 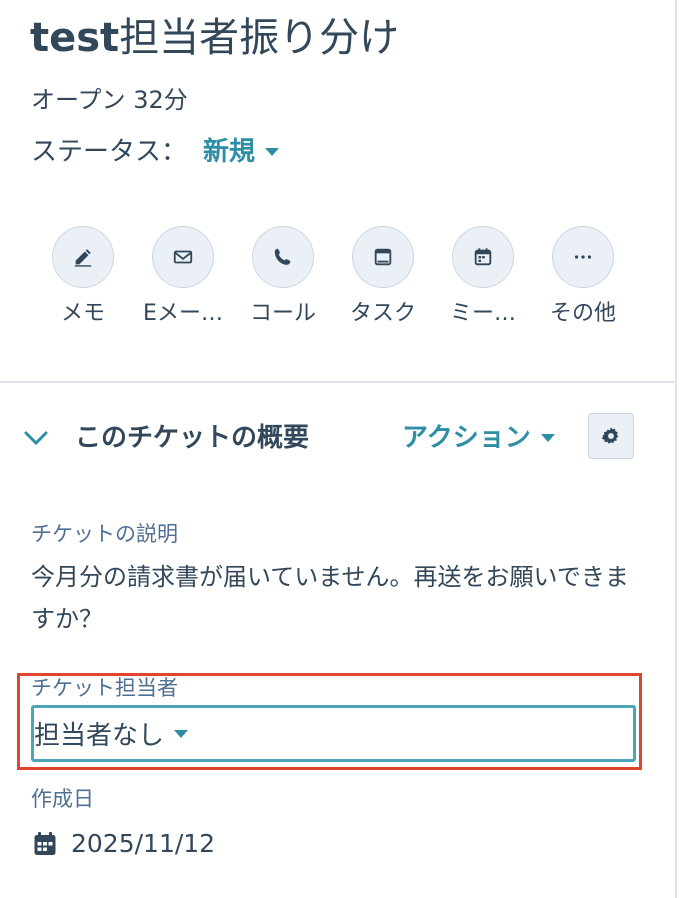 What do you see at coordinates (183, 257) in the screenshot?
I see `email-icon` at bounding box center [183, 257].